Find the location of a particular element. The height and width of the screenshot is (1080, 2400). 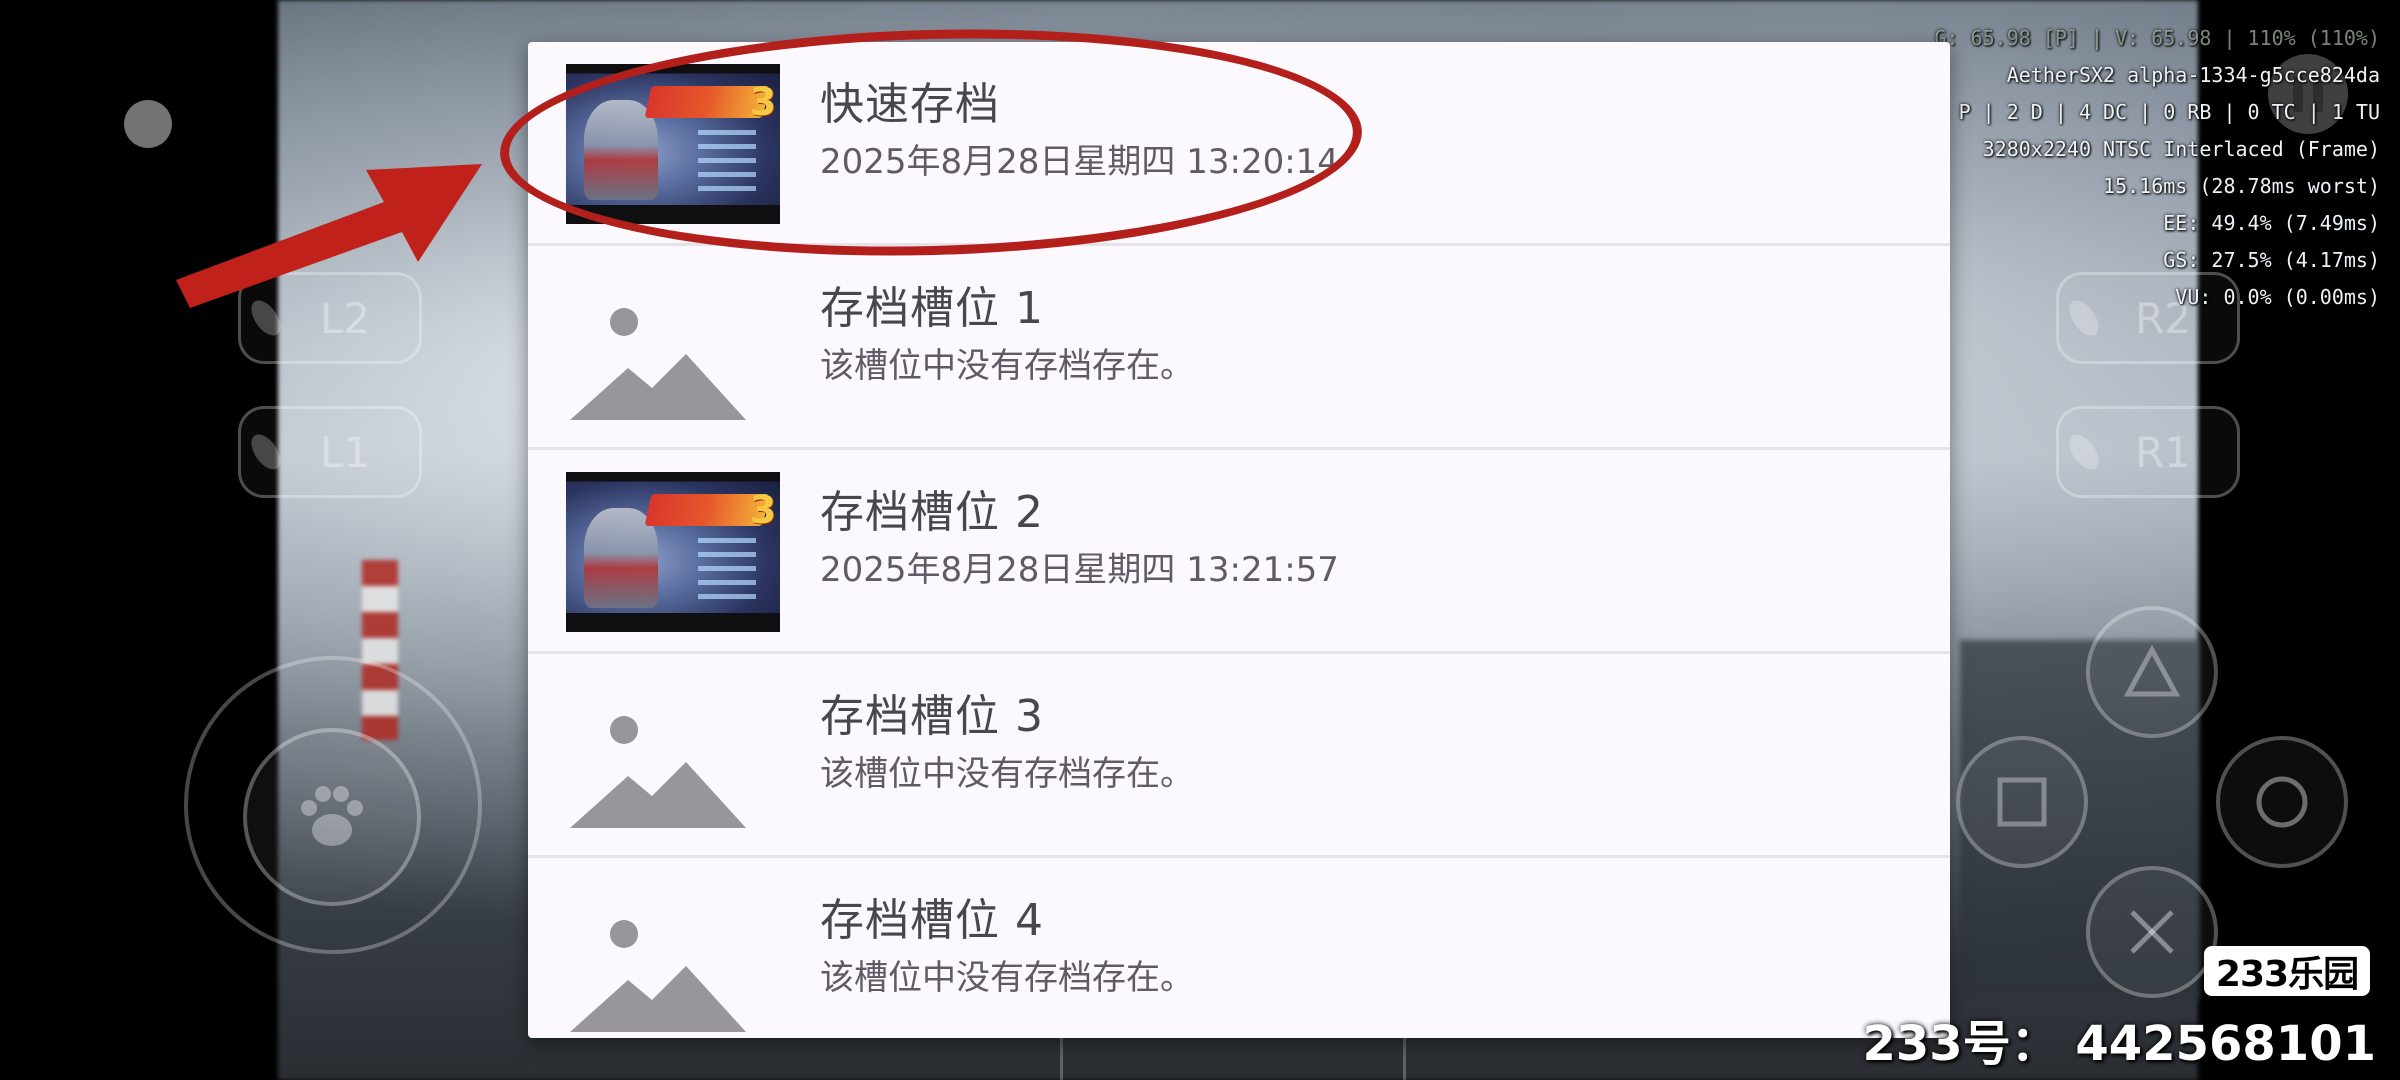

perf-line-vu: VU: 0.0% (0.00ms) is located at coordinates (2277, 297).